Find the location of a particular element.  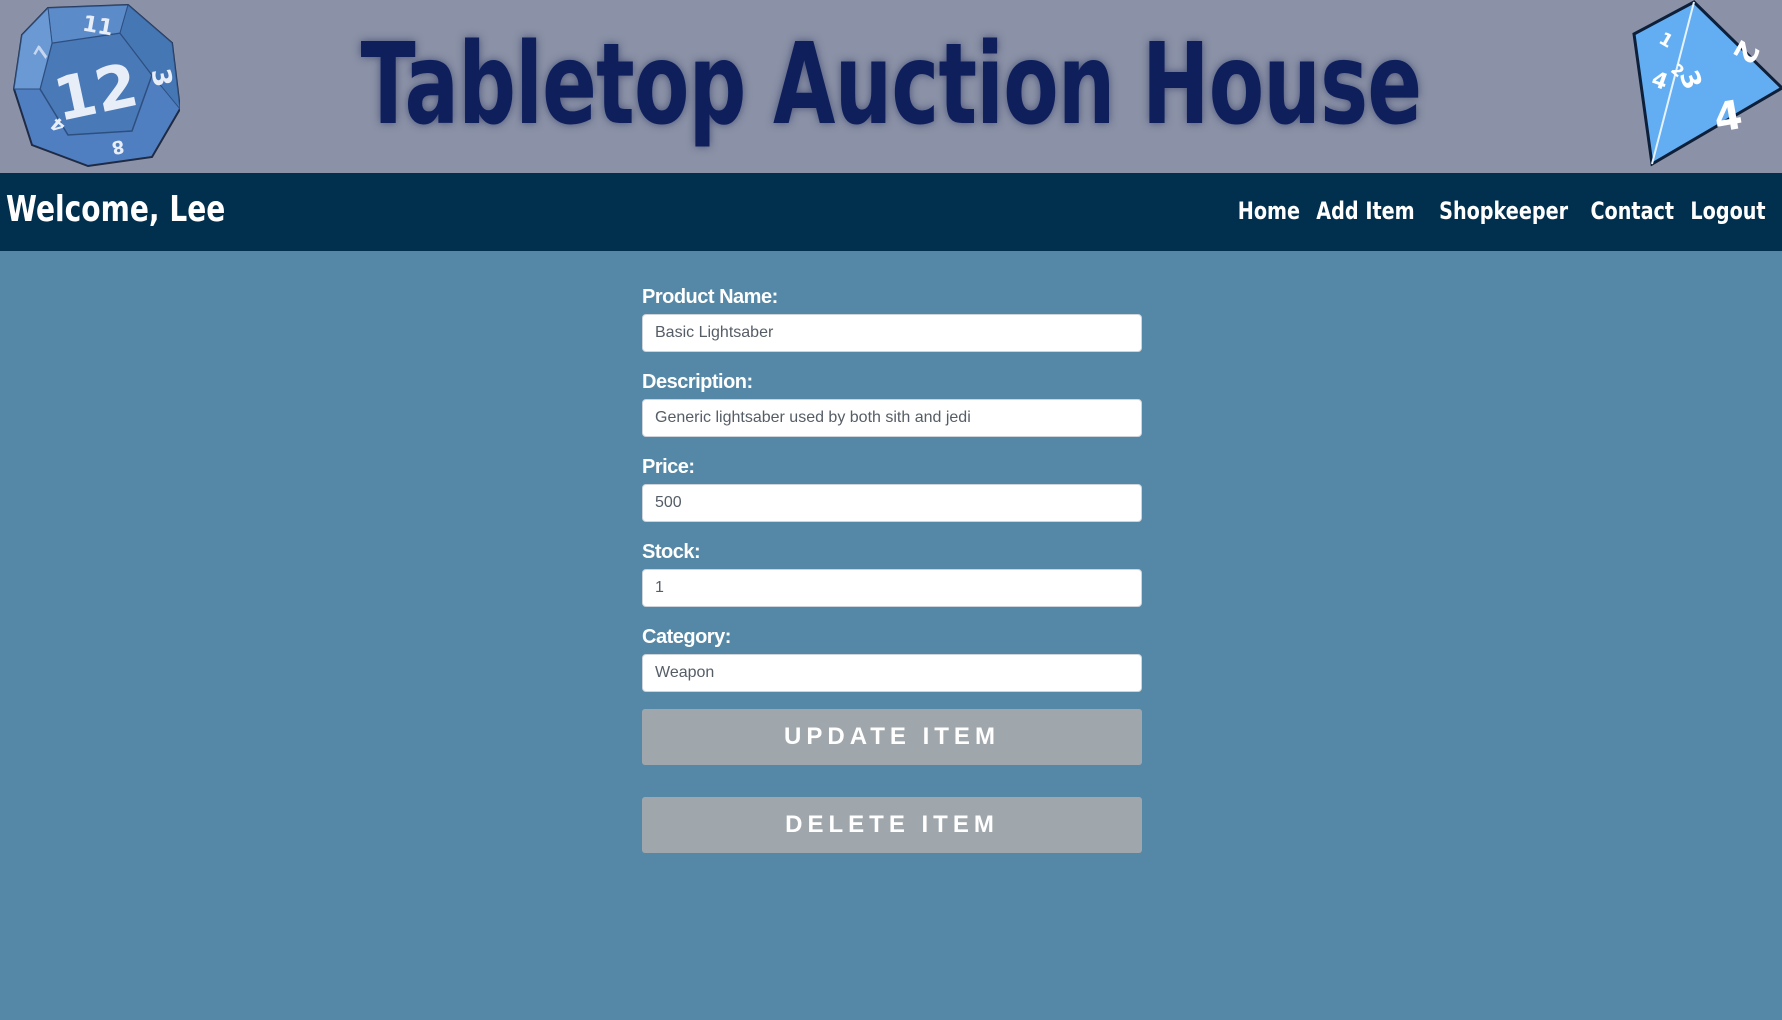

nav-link-logout: Logout is located at coordinates (1727, 211).